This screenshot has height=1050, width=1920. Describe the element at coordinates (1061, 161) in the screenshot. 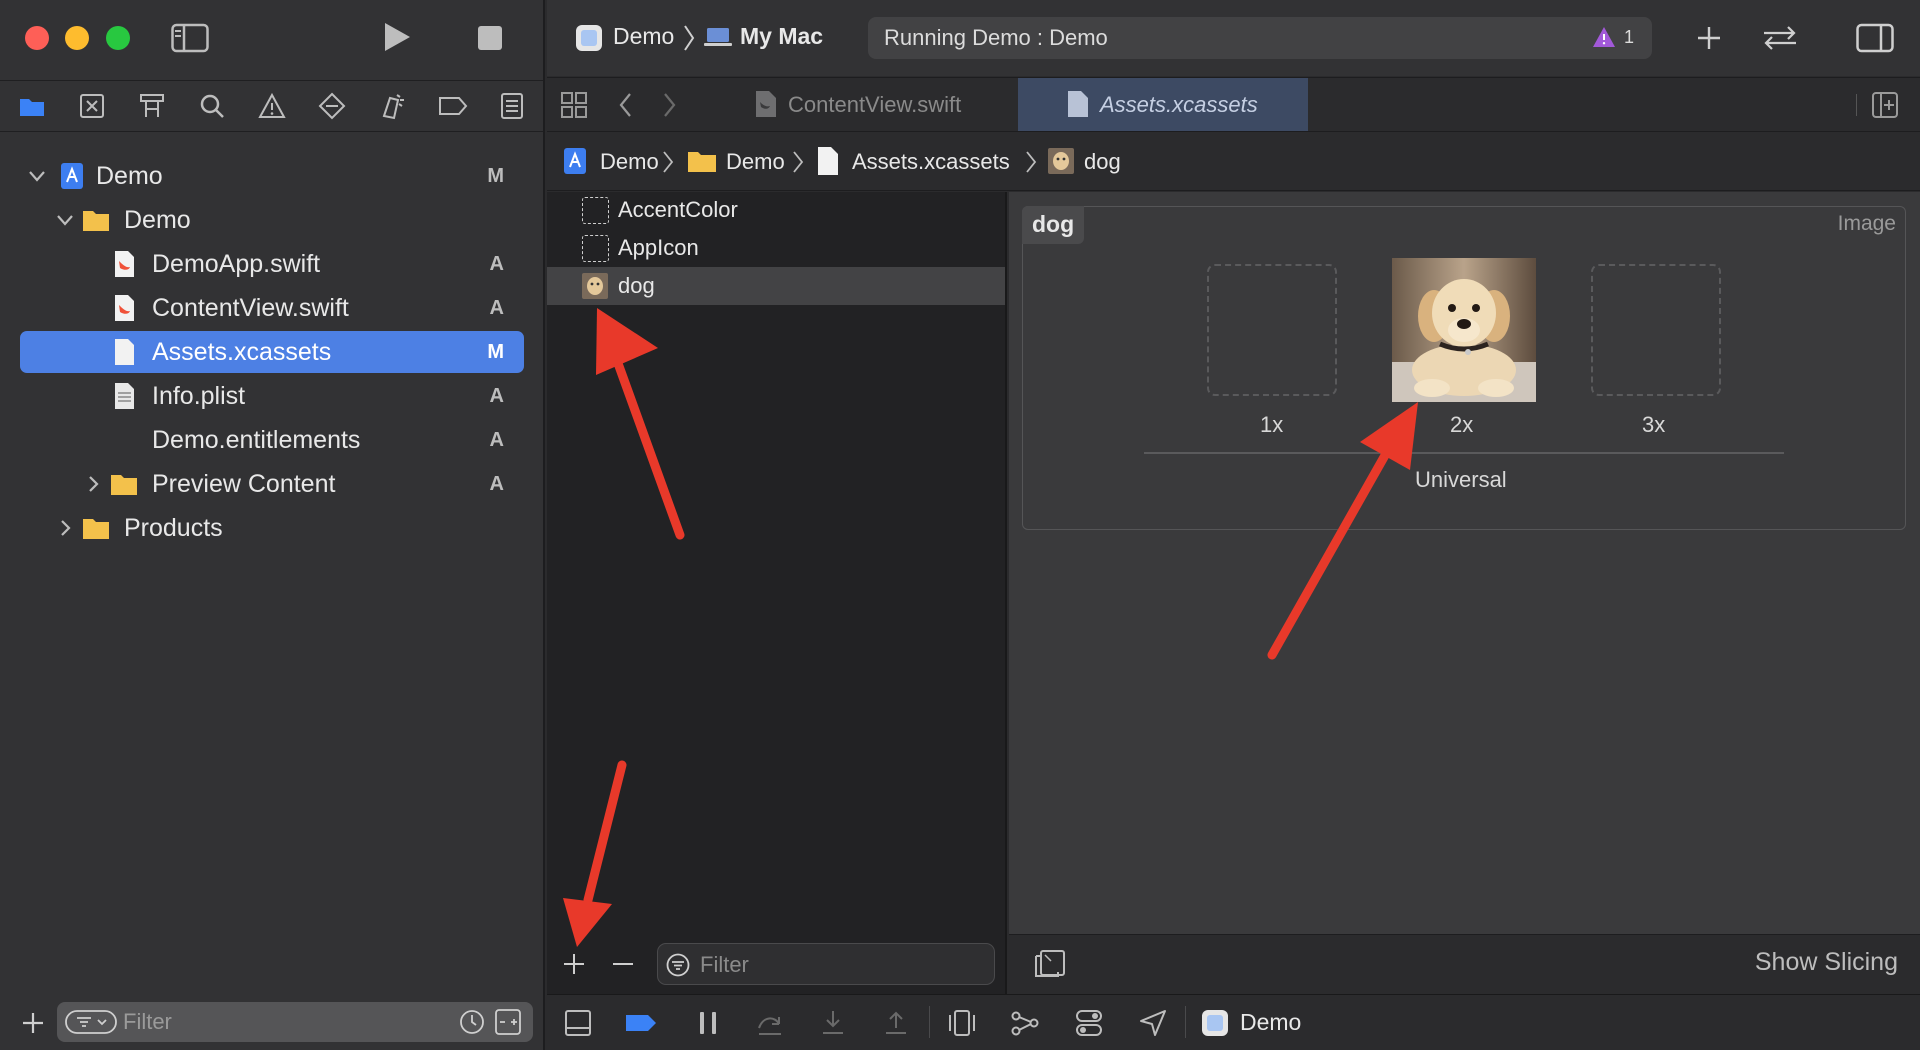

I see `image-thumbnail-icon` at that location.